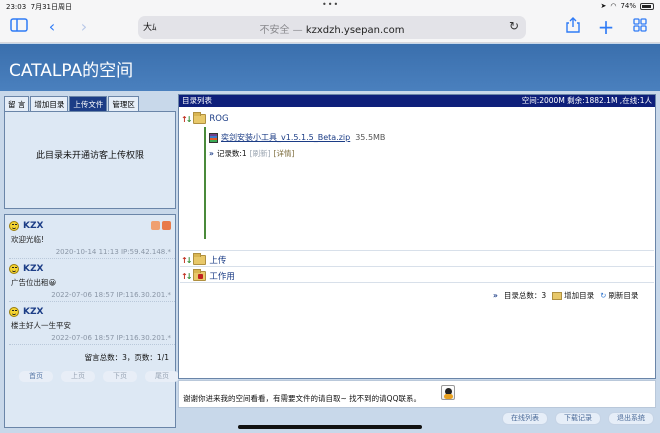 The height and width of the screenshot is (433, 660). I want to click on file-link: 奕剑安装小工具_v1.5.1.5_Beta.zip, so click(285, 137).